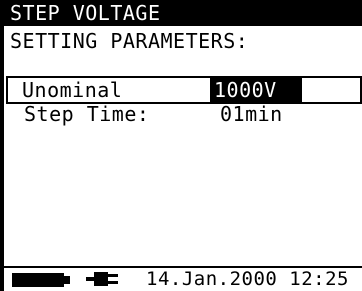 The image size is (362, 291). Describe the element at coordinates (102, 279) in the screenshot. I see `mains-plug-icon` at that location.